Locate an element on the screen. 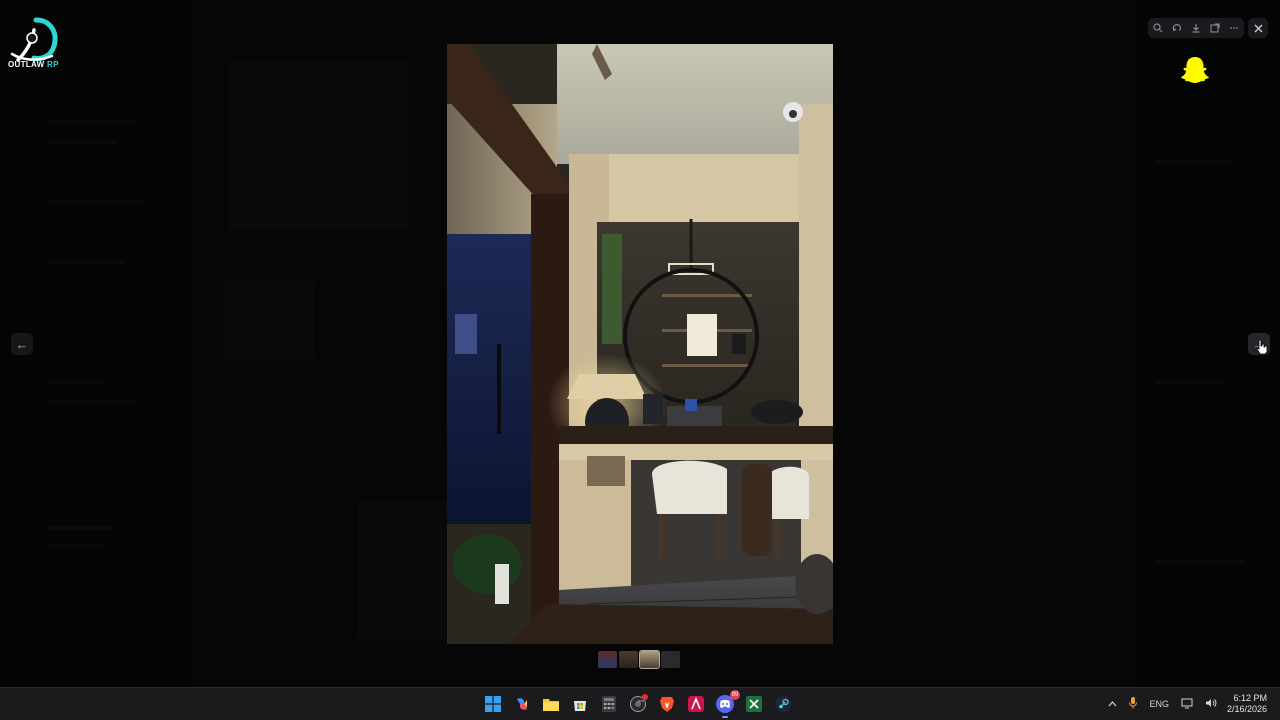 This screenshot has width=1280, height=720. open-external-icon is located at coordinates (1215, 28).